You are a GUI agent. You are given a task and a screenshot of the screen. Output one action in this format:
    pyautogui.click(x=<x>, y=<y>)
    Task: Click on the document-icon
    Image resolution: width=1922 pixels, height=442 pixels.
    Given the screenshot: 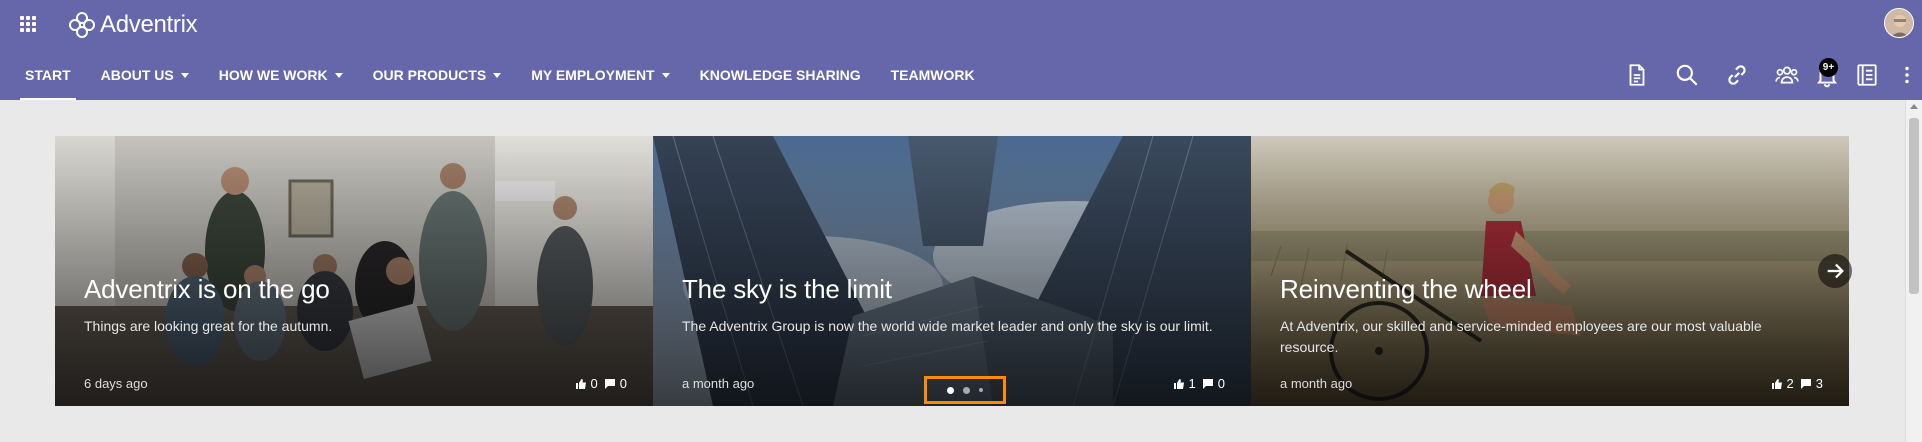 What is the action you would take?
    pyautogui.click(x=1637, y=75)
    